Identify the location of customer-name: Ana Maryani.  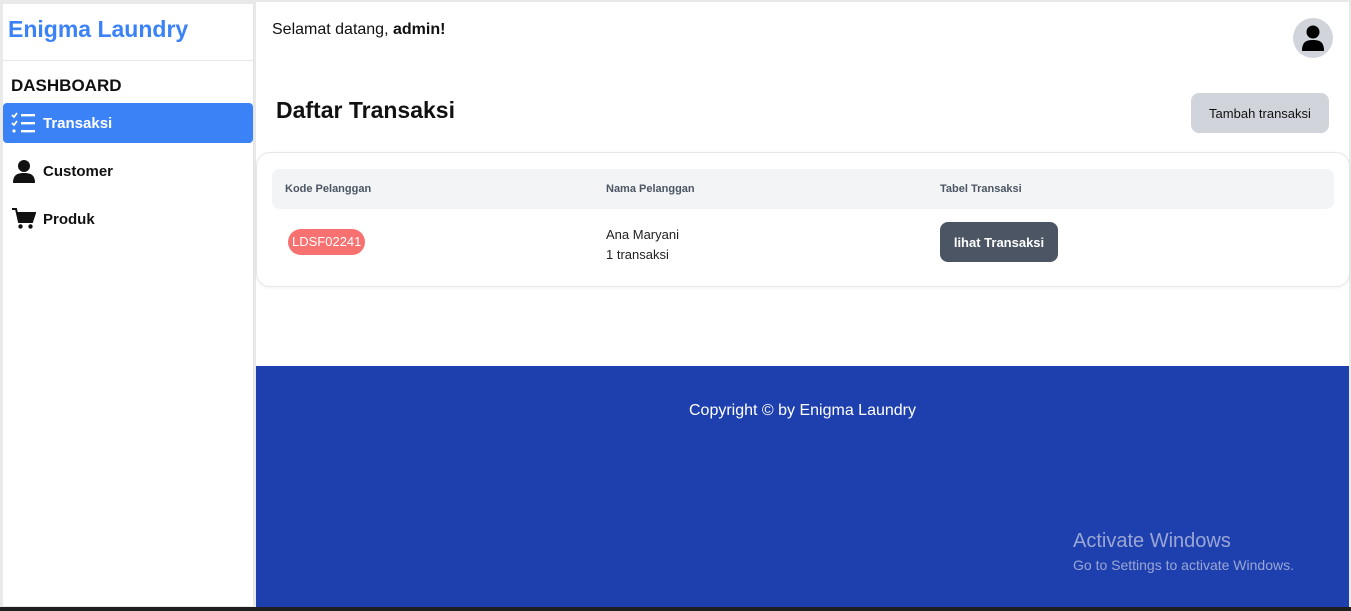
(642, 234).